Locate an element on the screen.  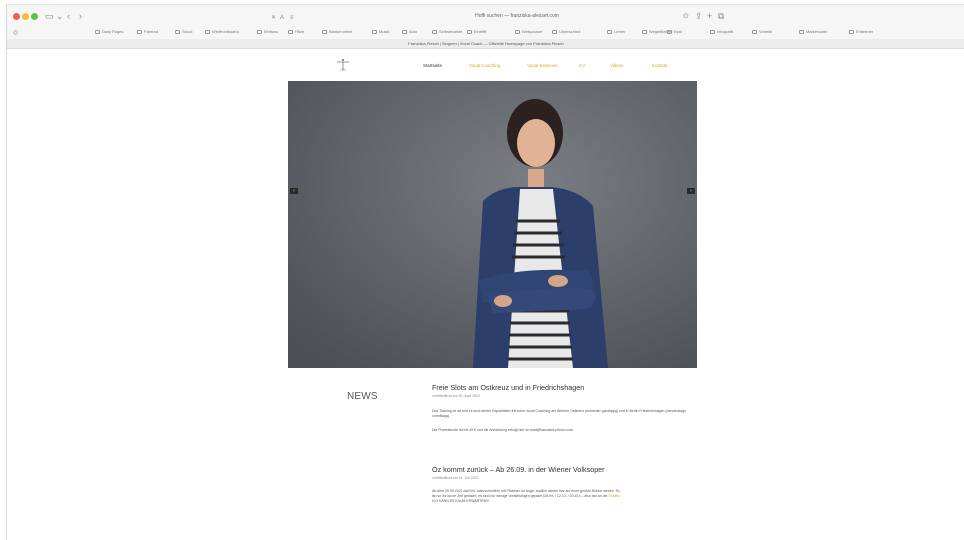
nav-cv: CV is located at coordinates (582, 65).